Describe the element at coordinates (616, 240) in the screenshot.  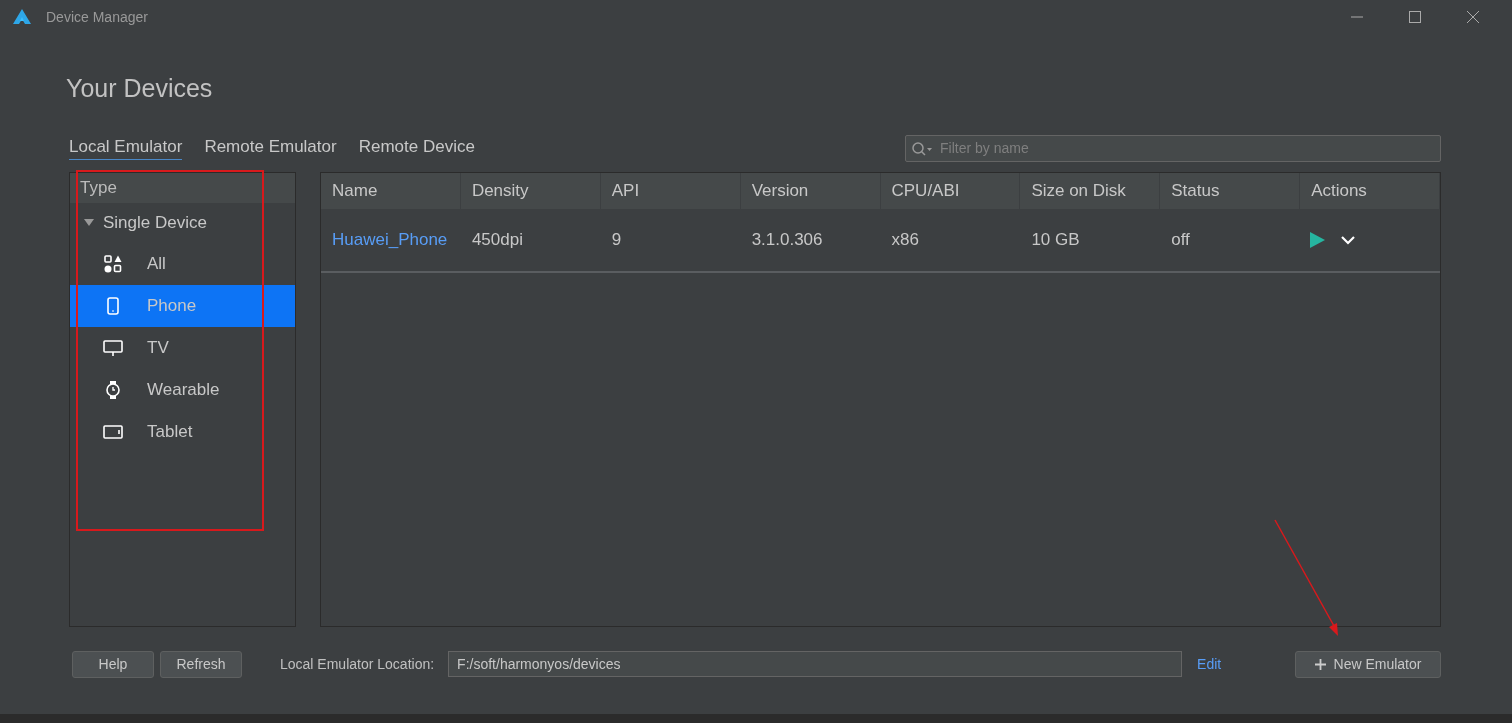
I see `table-cell-text: 9` at that location.